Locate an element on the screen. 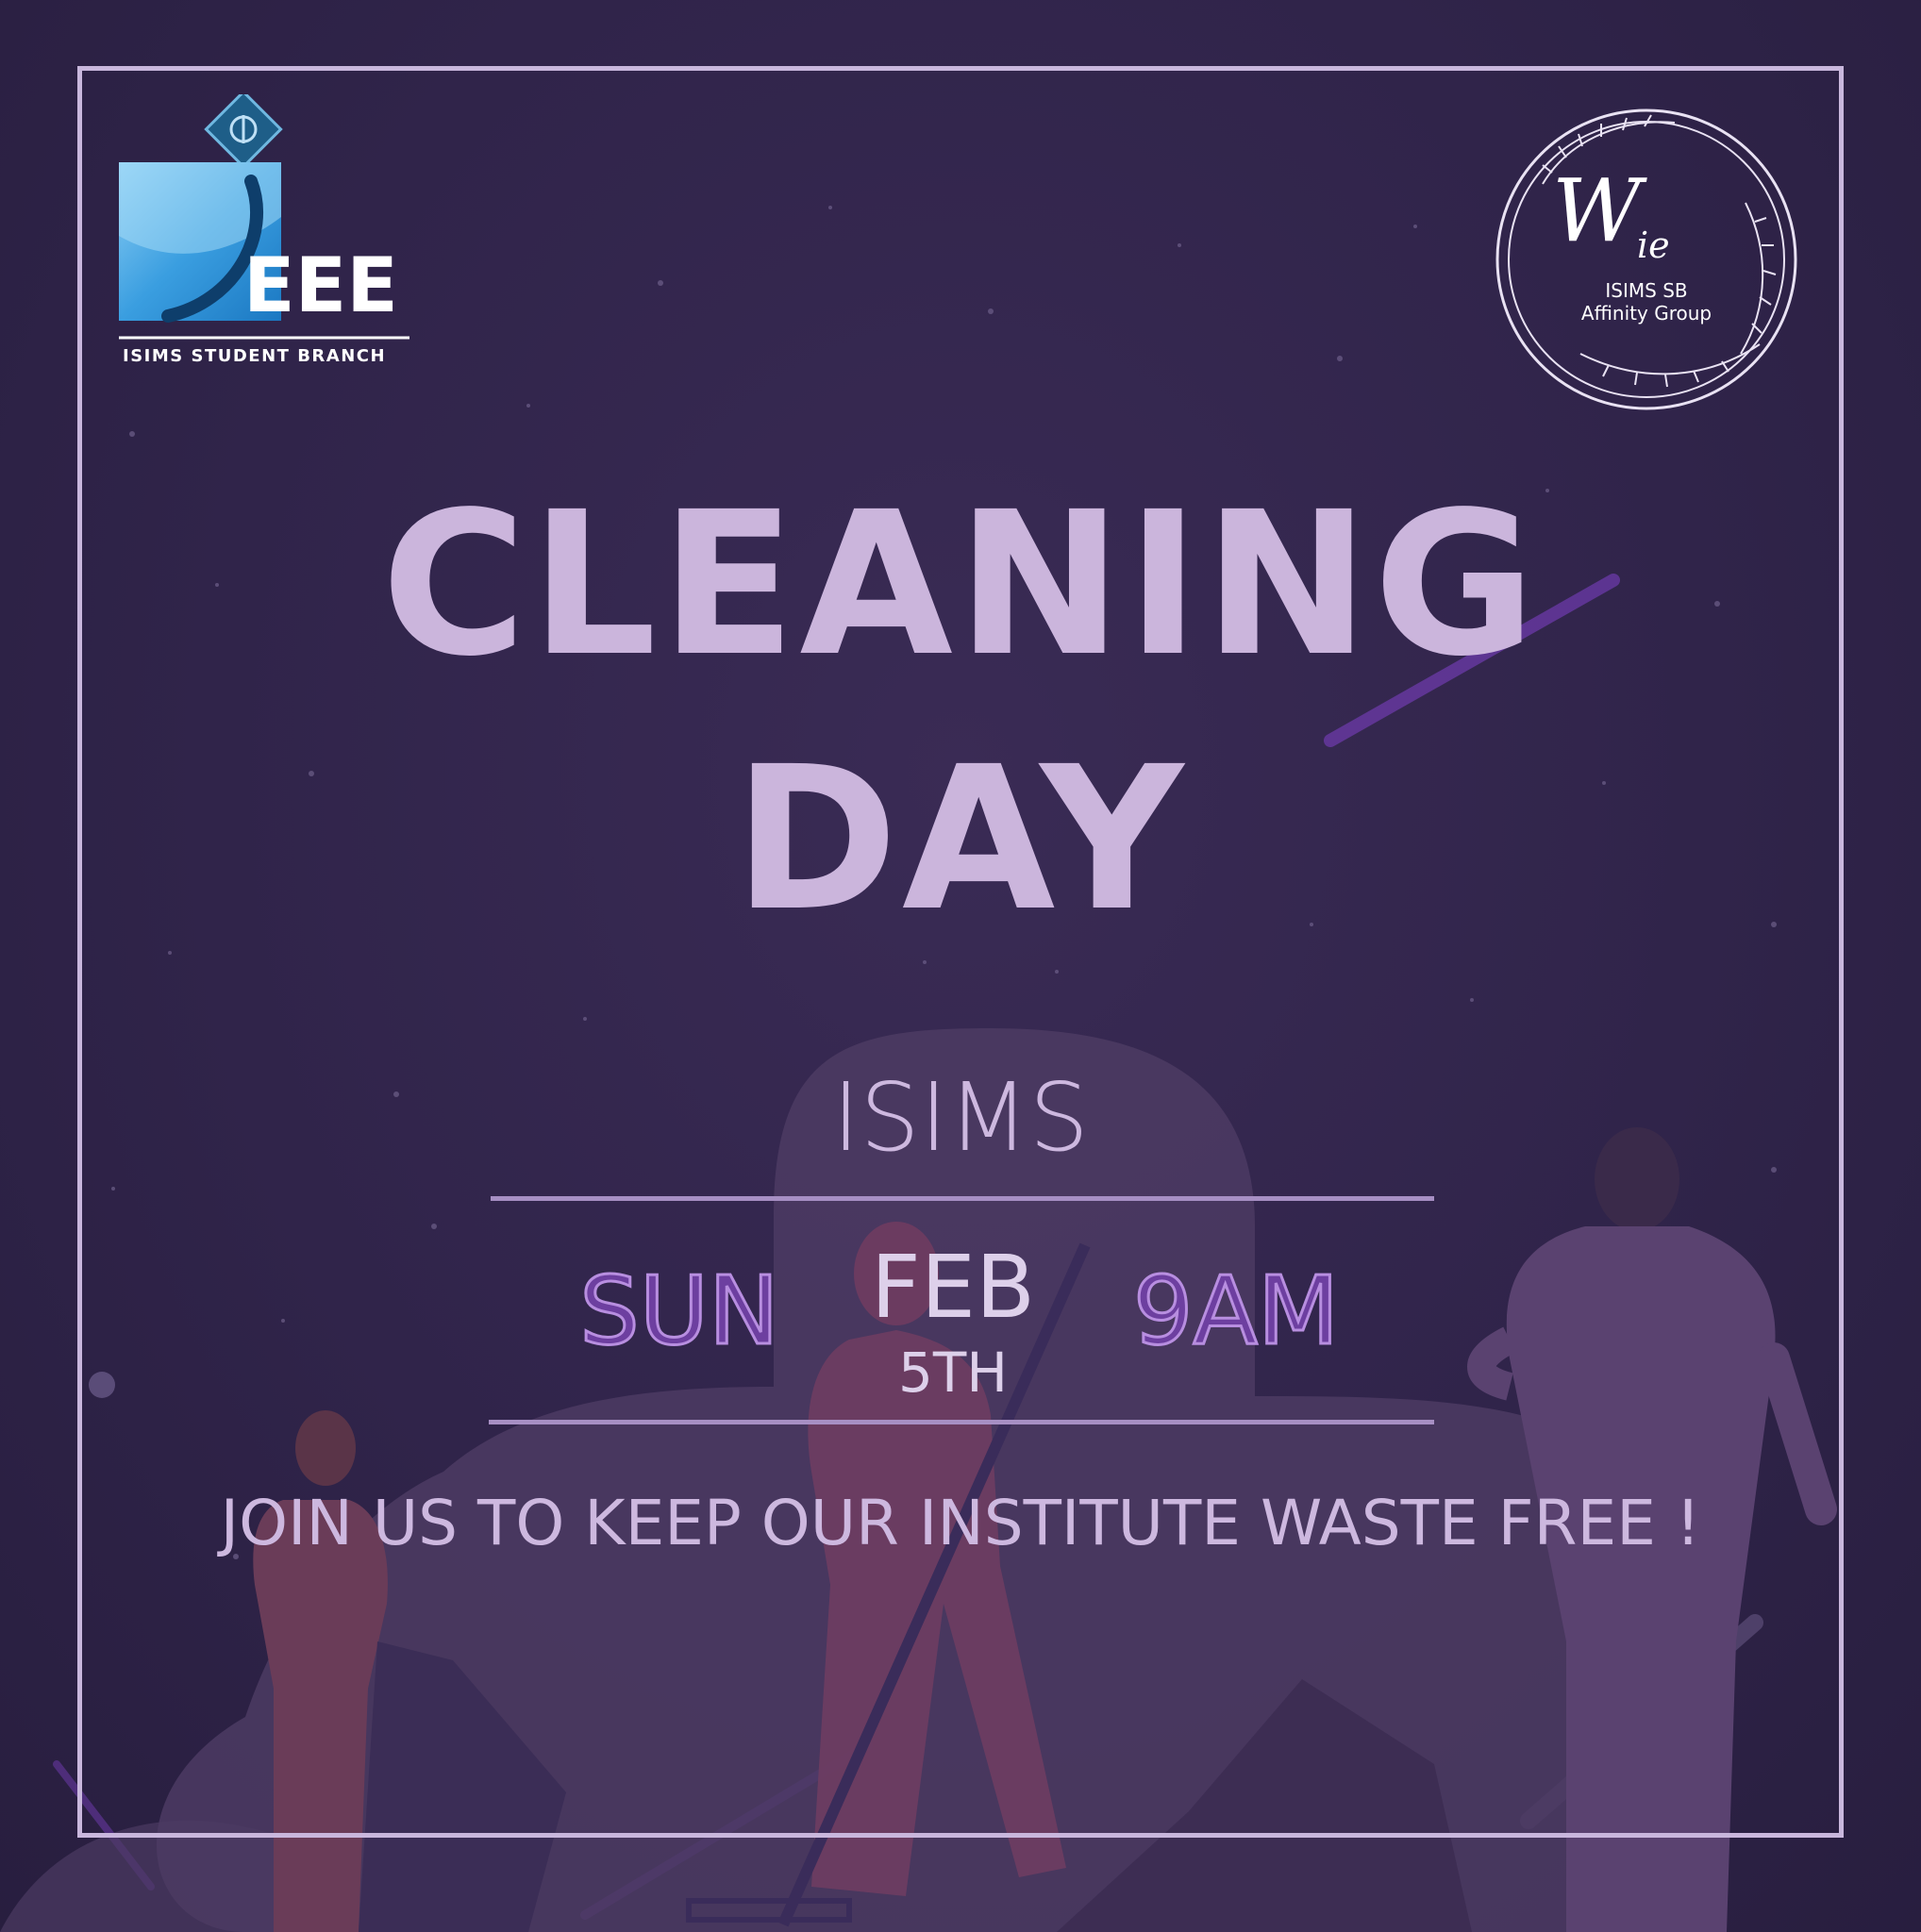 The height and width of the screenshot is (1932, 1921). title-line-1: CLEANING is located at coordinates (960, 584).